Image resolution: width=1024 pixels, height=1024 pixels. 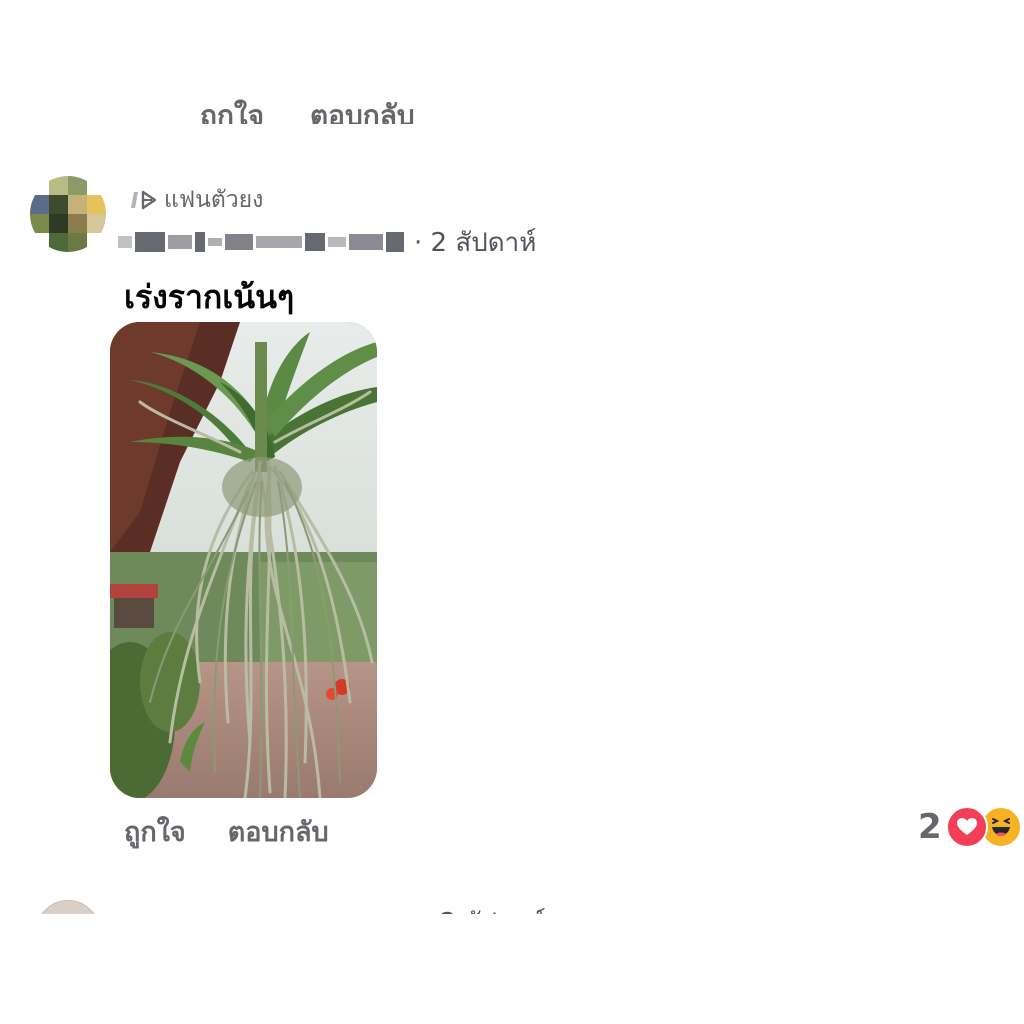 What do you see at coordinates (68, 214) in the screenshot?
I see `commenter-avatar` at bounding box center [68, 214].